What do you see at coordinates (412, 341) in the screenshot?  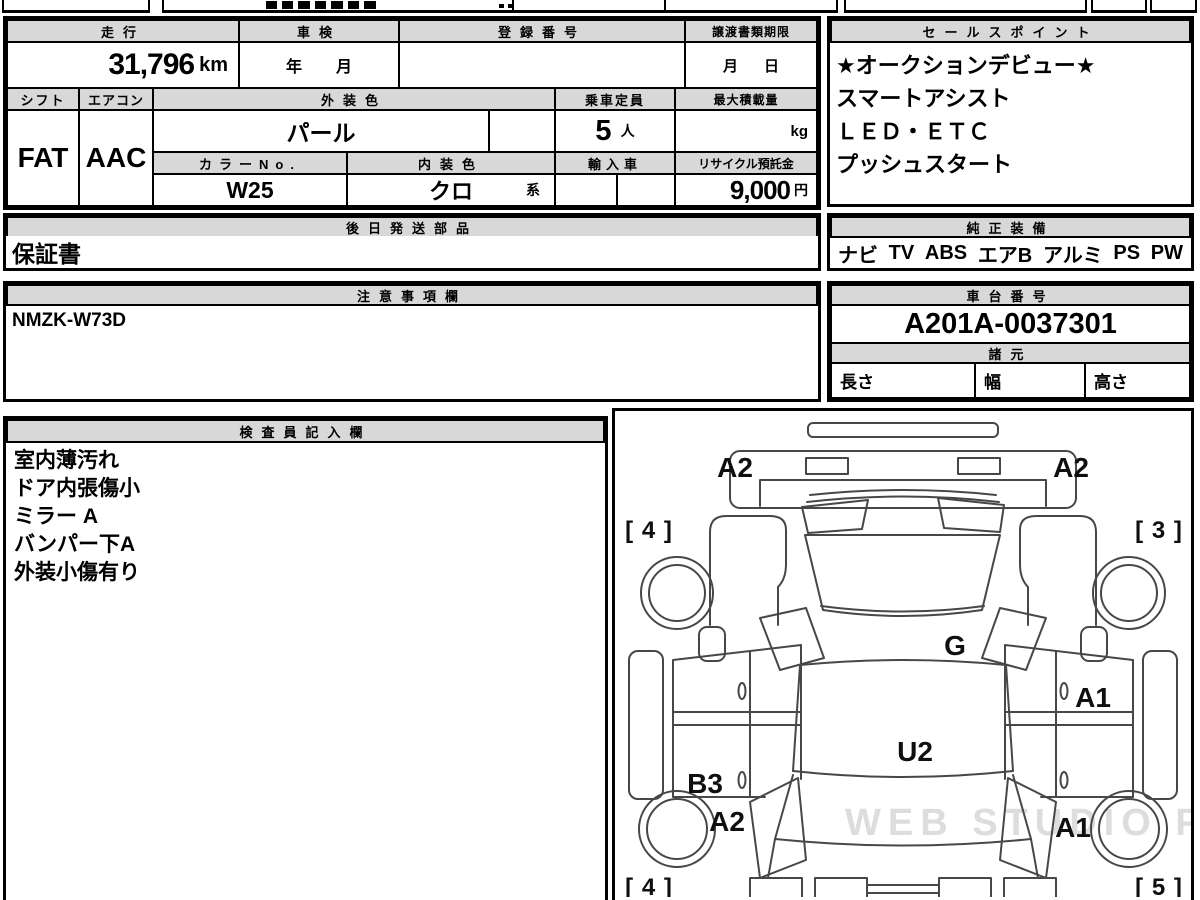 I see `notes-box: 注意事項欄 NMZK-W73D` at bounding box center [412, 341].